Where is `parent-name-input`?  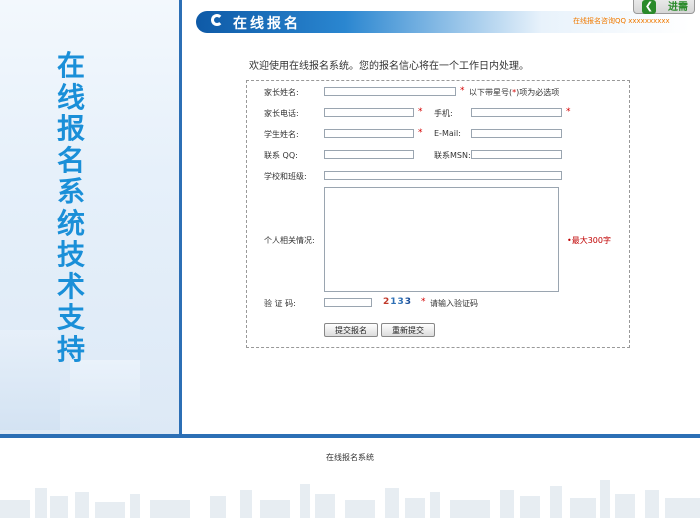 parent-name-input is located at coordinates (390, 91).